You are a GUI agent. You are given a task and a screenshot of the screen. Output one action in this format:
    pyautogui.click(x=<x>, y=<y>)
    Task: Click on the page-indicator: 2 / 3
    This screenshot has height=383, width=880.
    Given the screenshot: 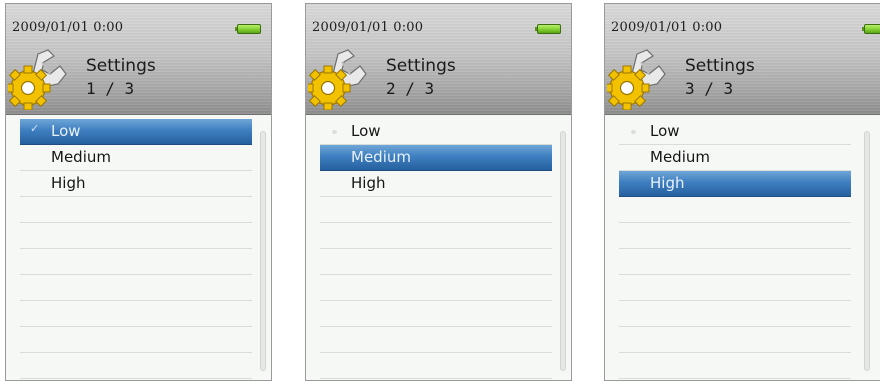 What is the action you would take?
    pyautogui.click(x=410, y=88)
    